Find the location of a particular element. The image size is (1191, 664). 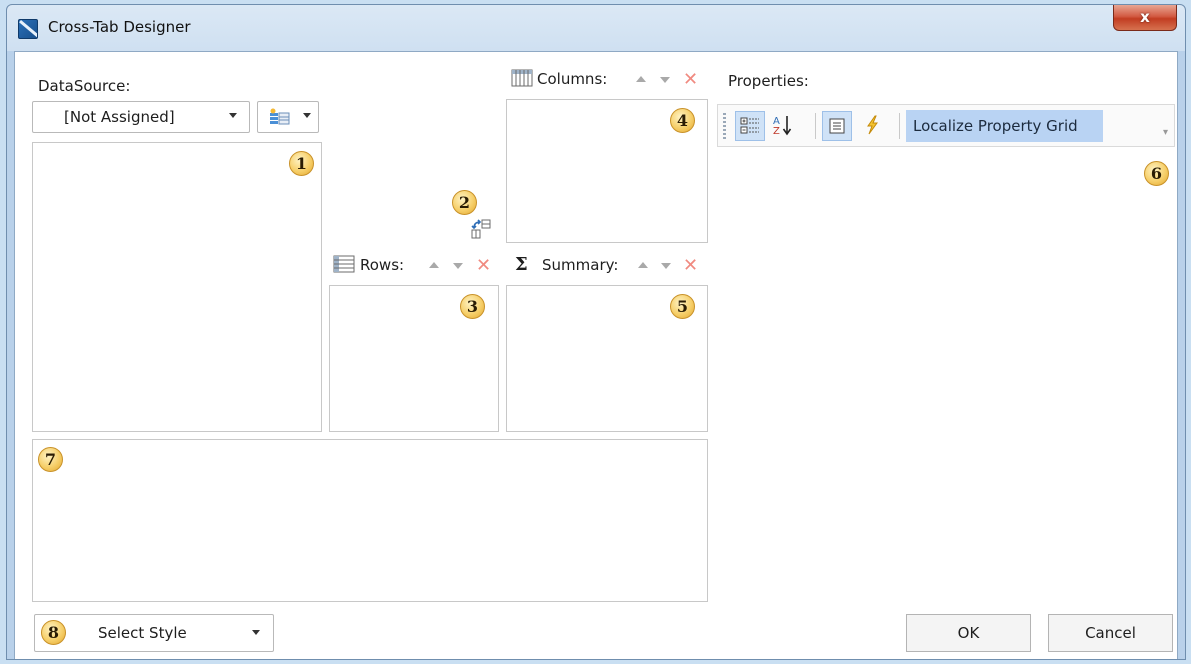

summary-move-down-icon is located at coordinates (666, 266).